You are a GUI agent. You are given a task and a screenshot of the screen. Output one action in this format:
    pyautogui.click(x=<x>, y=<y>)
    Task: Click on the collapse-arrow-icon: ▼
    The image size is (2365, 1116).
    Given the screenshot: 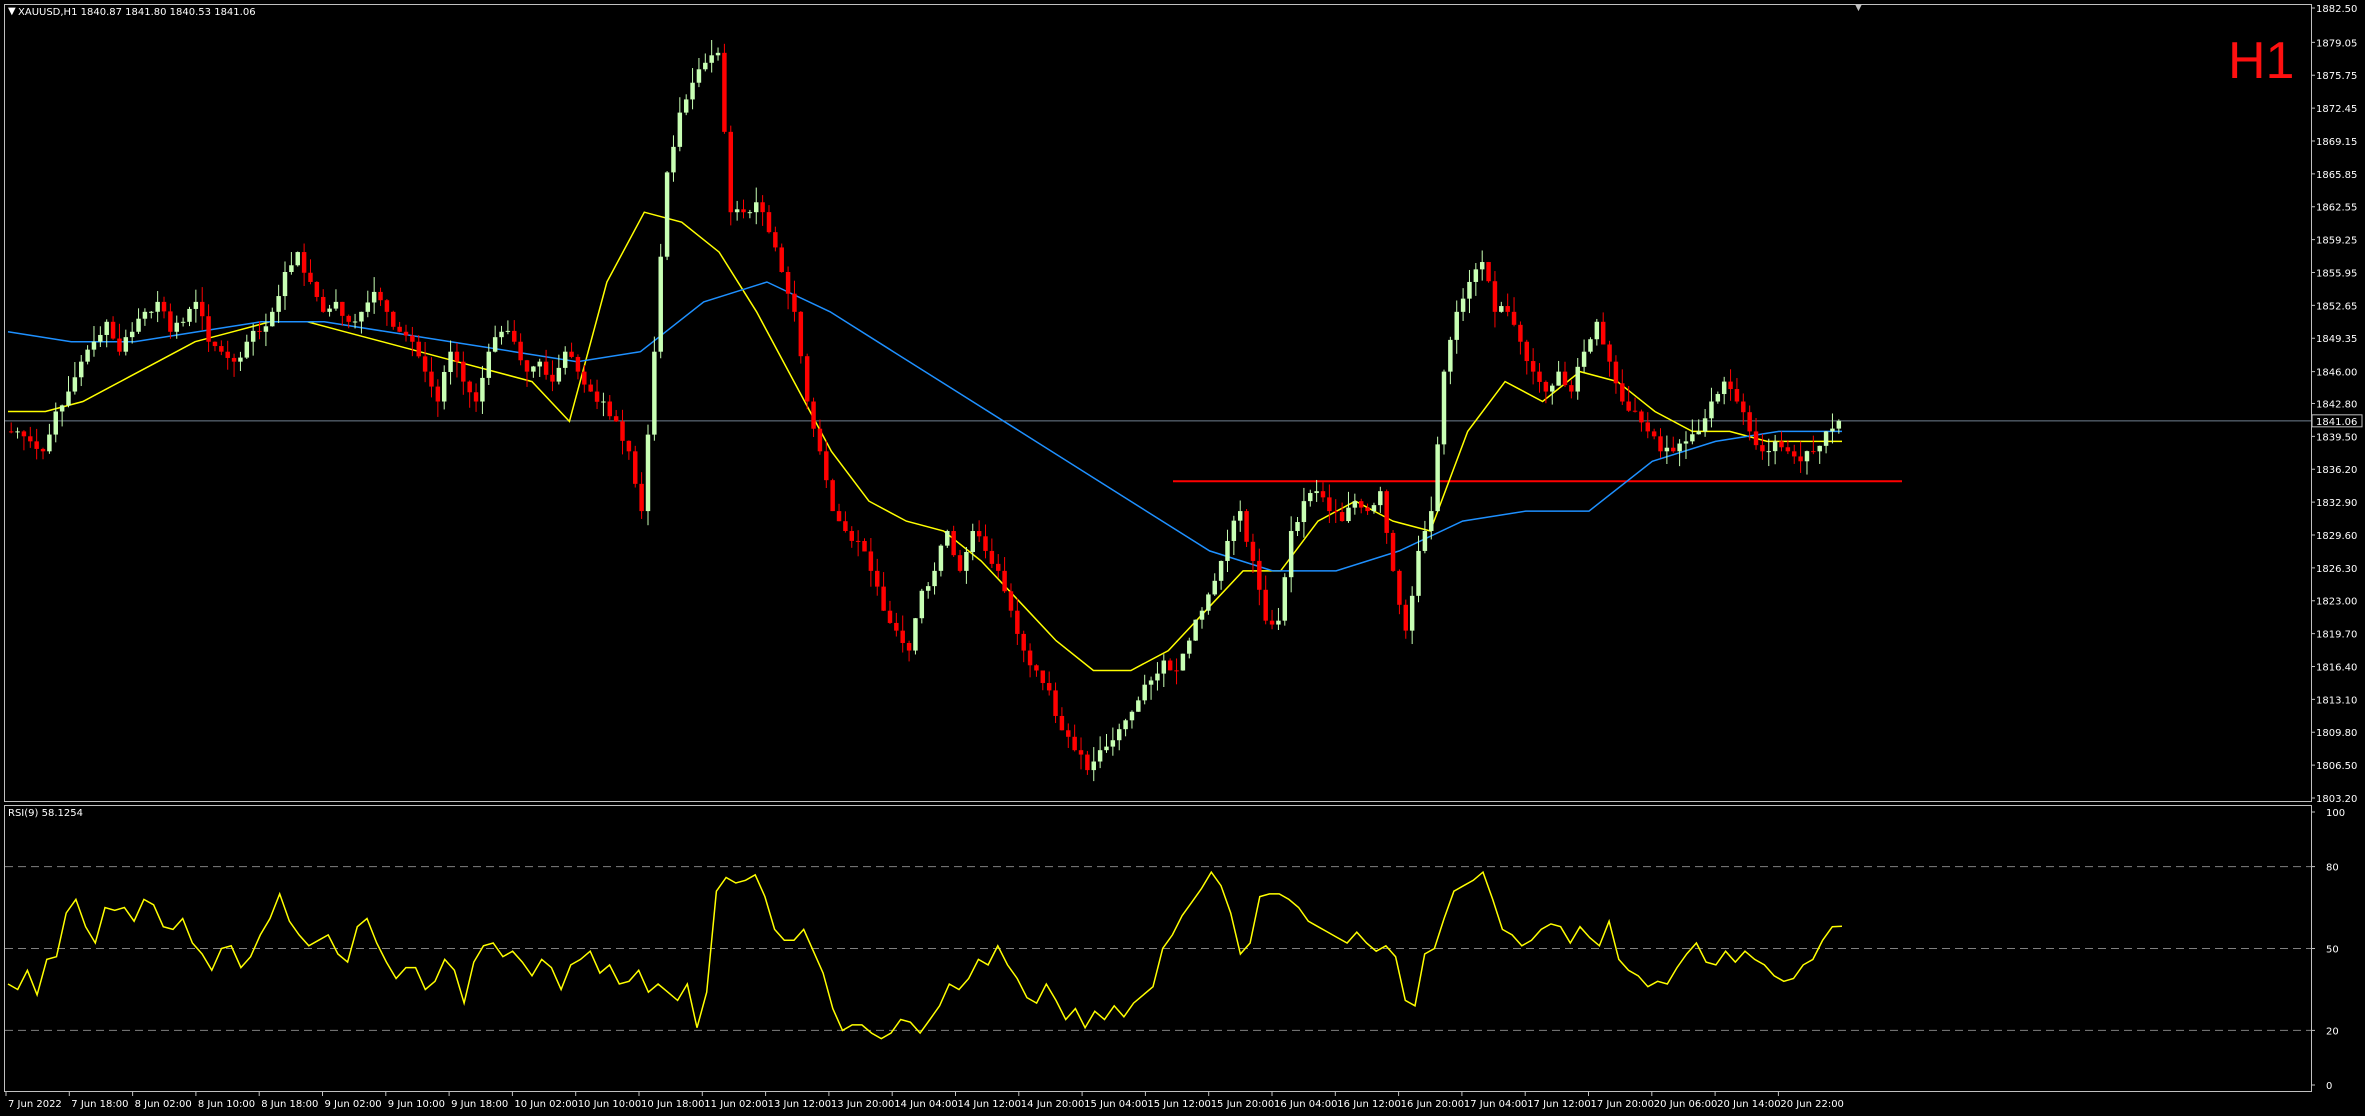 What is the action you would take?
    pyautogui.click(x=12, y=11)
    